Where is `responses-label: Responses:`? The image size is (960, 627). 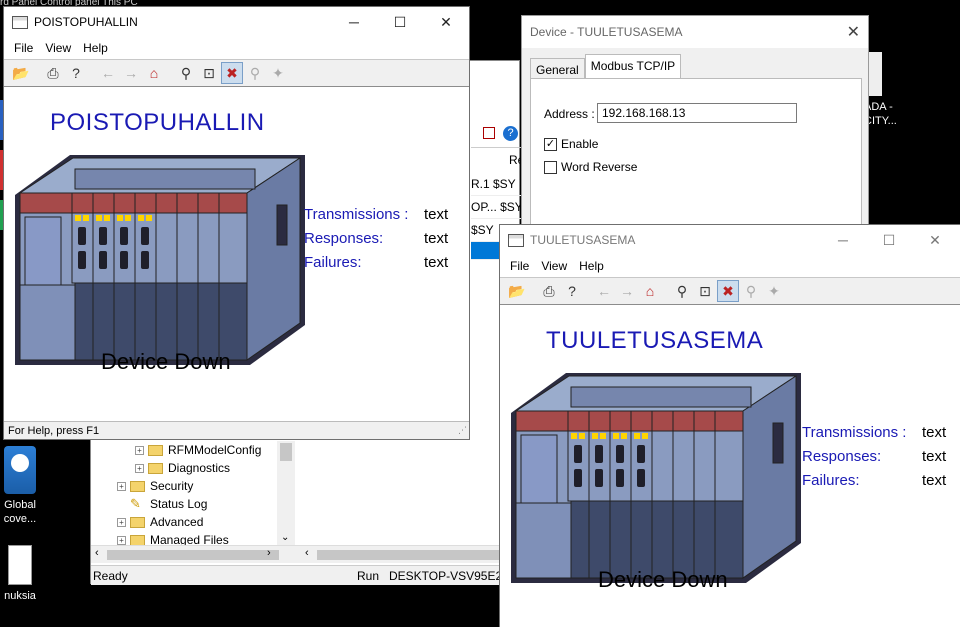 responses-label: Responses: is located at coordinates (344, 238).